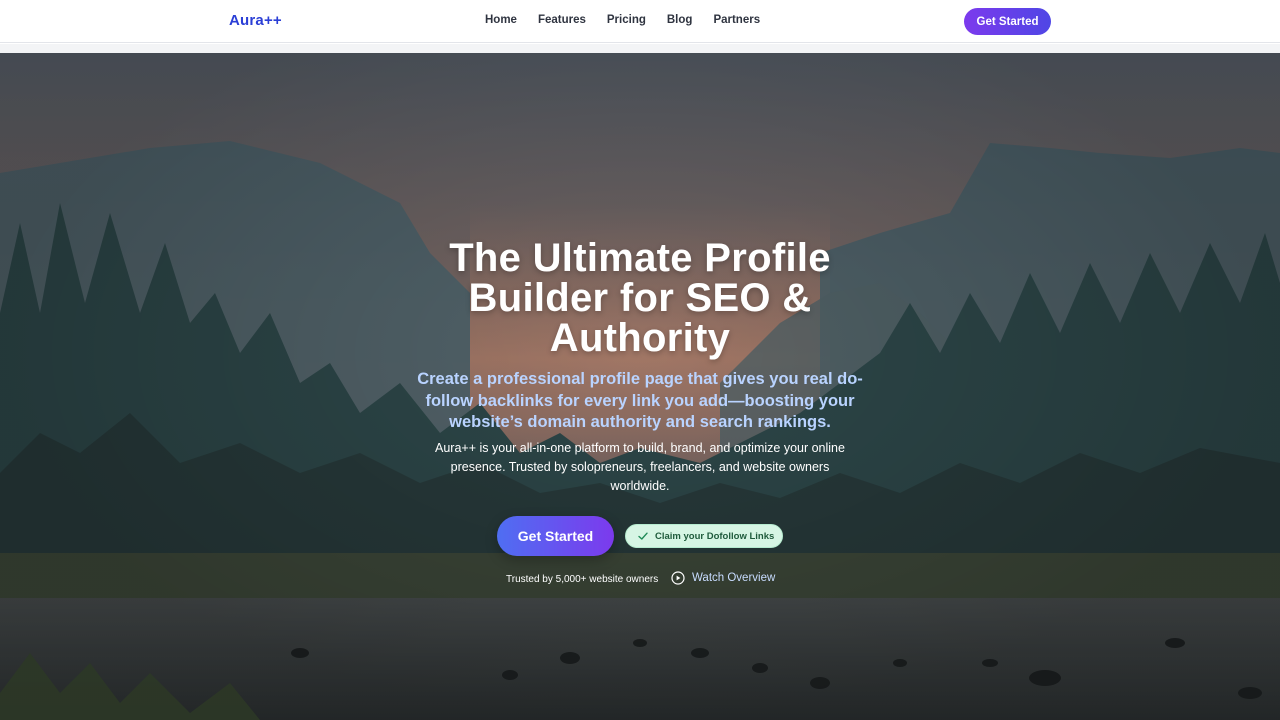 This screenshot has width=1280, height=720. I want to click on nav-link-blog: Blog, so click(680, 20).